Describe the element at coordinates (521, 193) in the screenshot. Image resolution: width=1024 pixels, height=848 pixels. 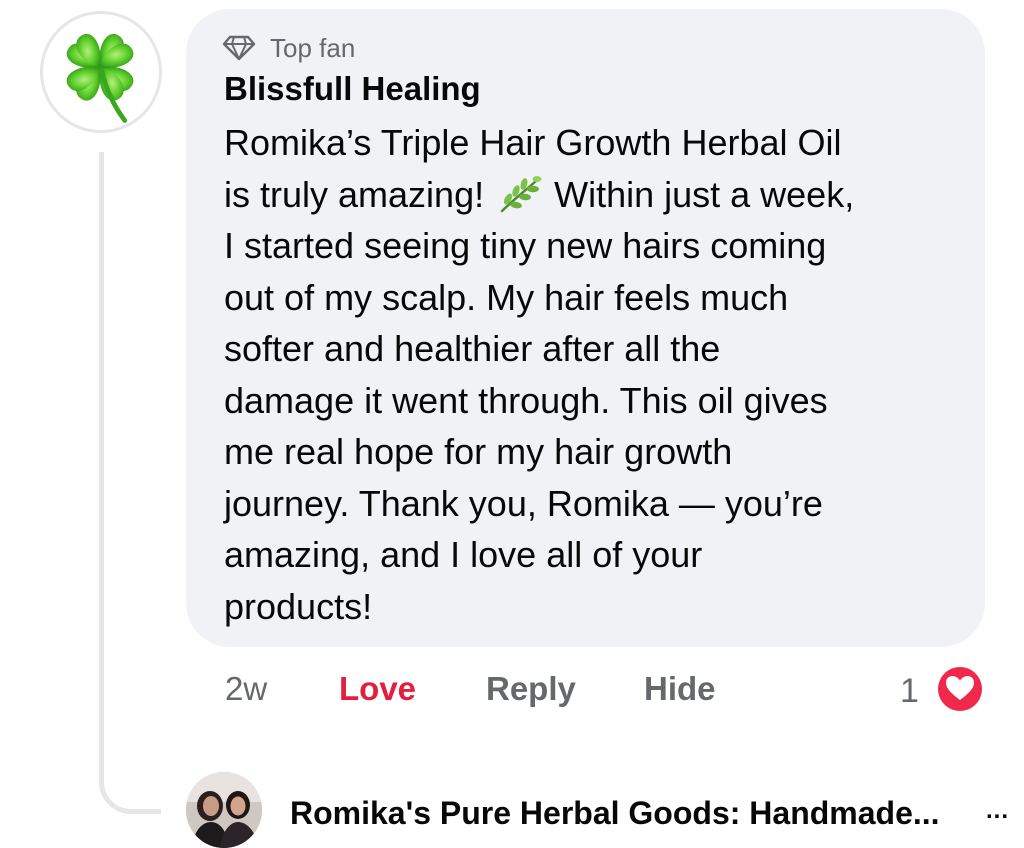
I see `herb-emoji` at that location.